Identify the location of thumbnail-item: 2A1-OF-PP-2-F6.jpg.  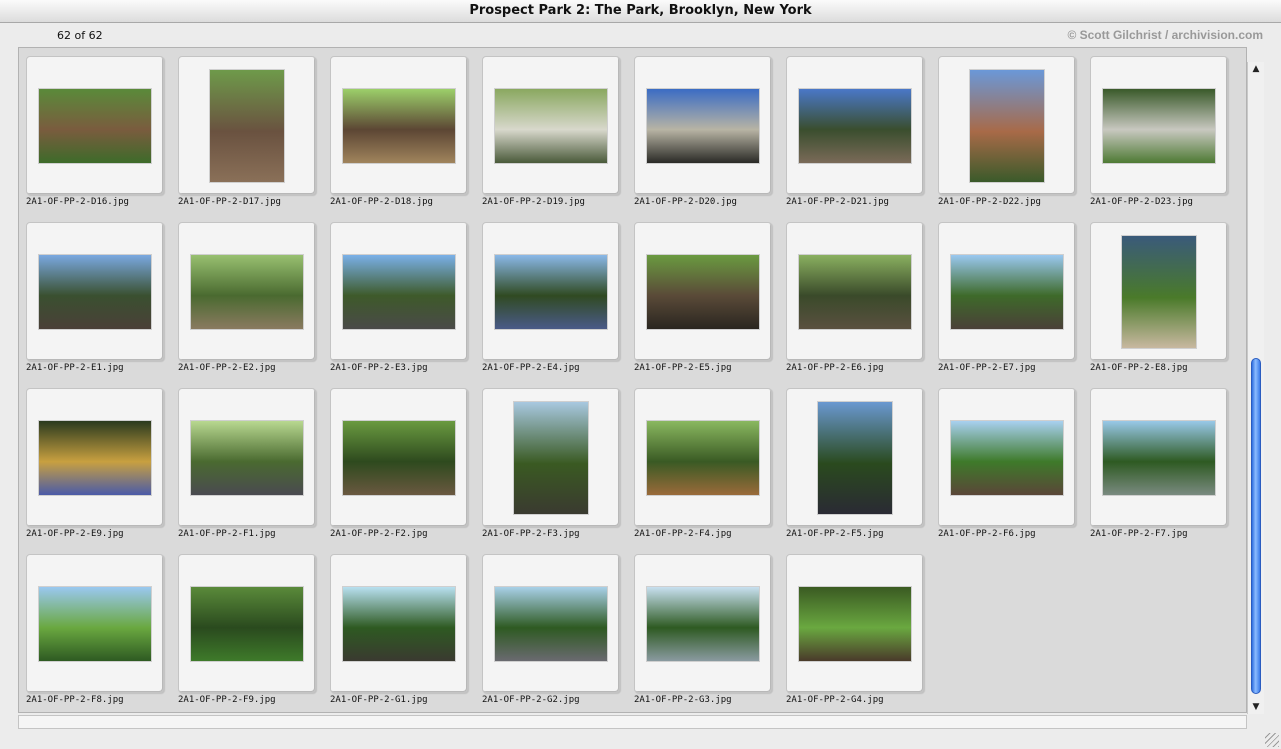
(1007, 463).